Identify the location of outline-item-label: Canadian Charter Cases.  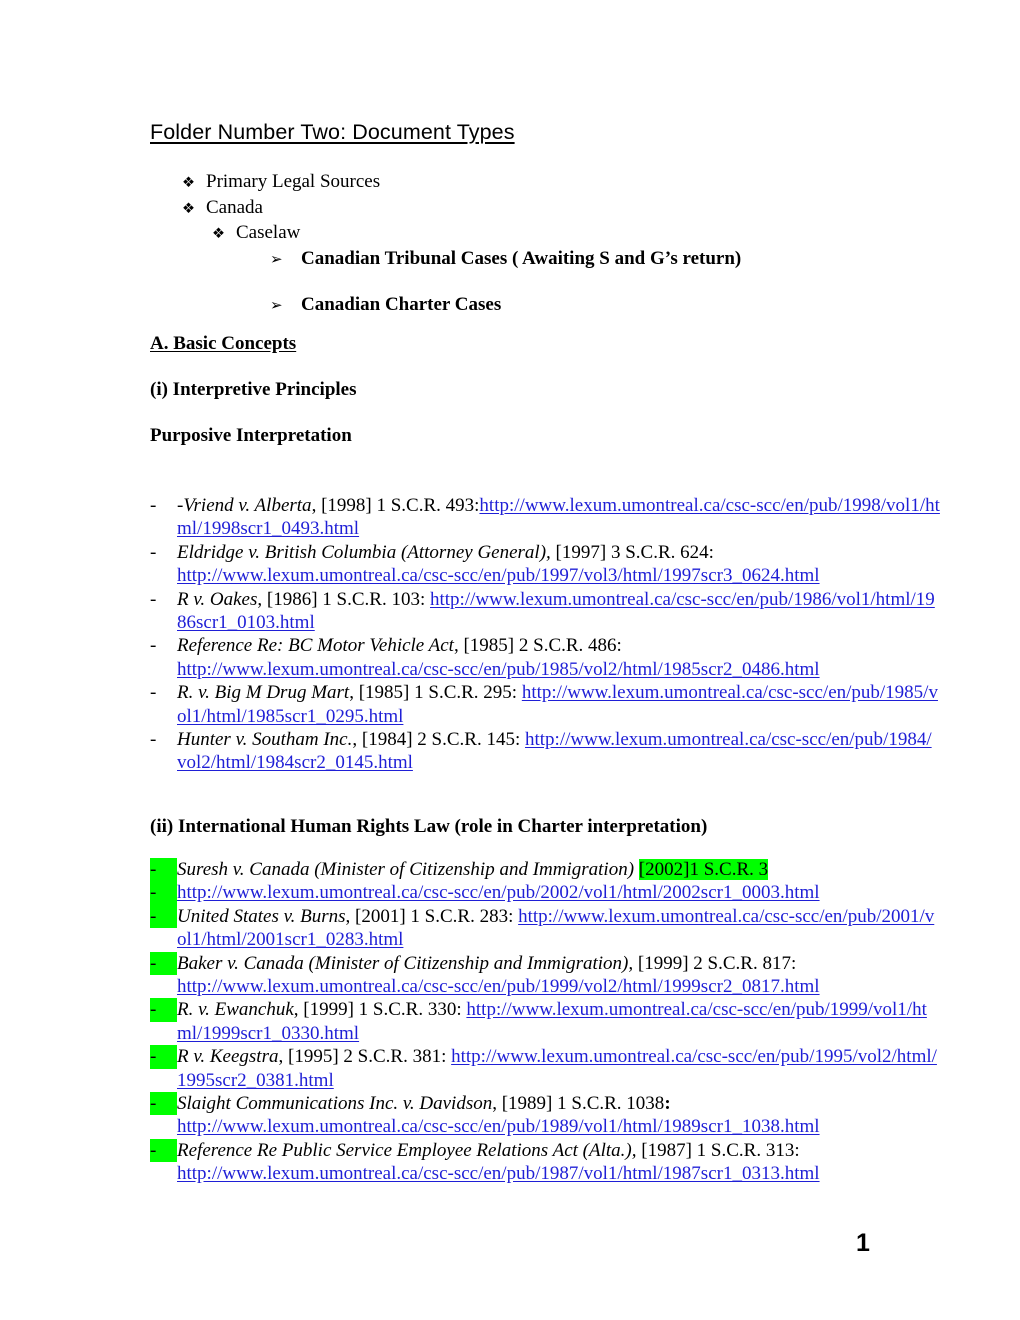
(401, 304).